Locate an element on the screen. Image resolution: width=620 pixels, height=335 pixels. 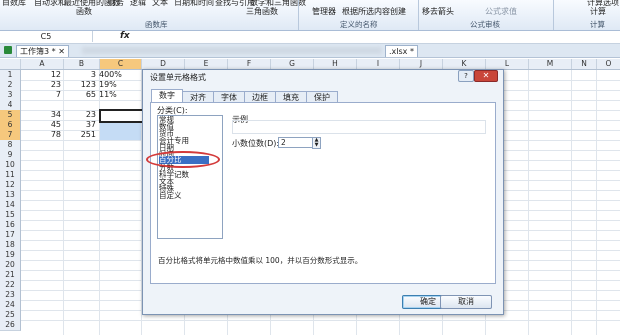
tab-workbook3: 工作簿3 * ✕ is located at coordinates (42, 51).